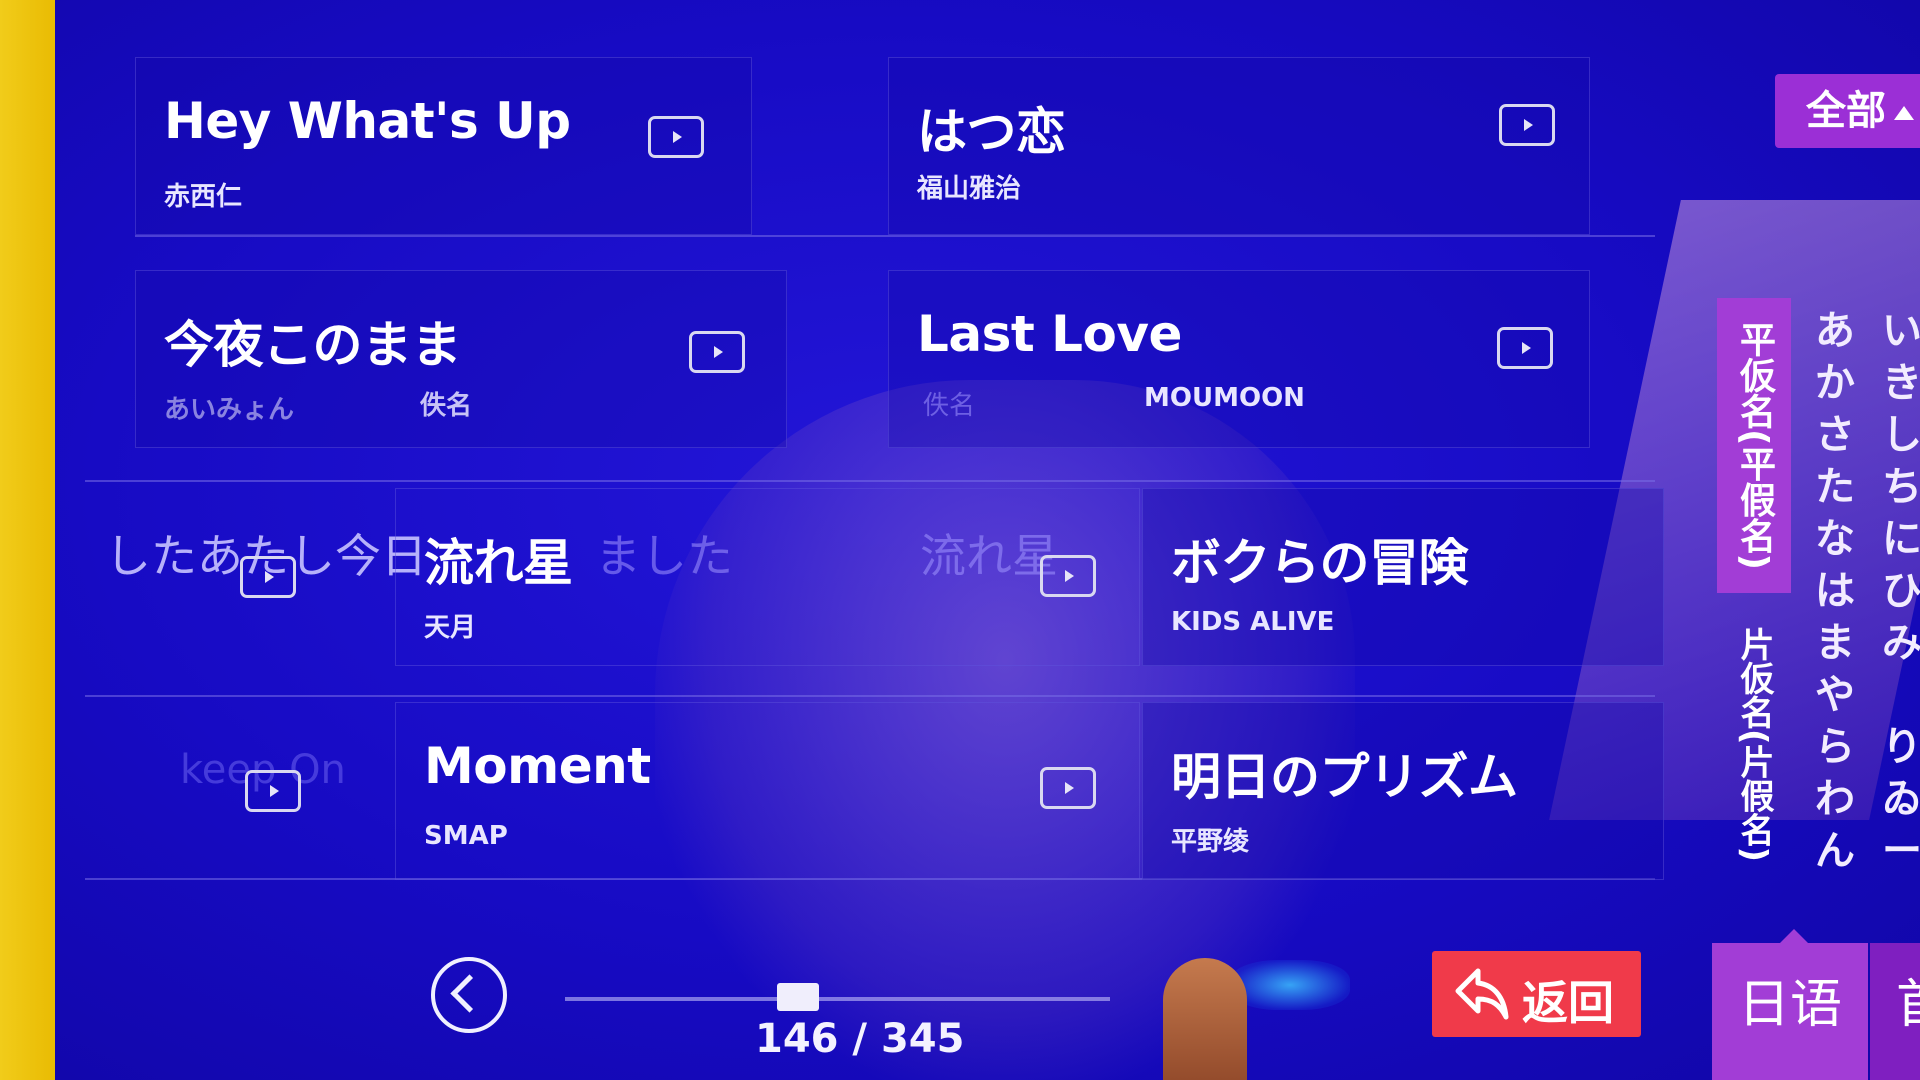 This screenshot has width=1920, height=1080. Describe the element at coordinates (313, 345) in the screenshot. I see `song-title: 今夜このまま` at that location.